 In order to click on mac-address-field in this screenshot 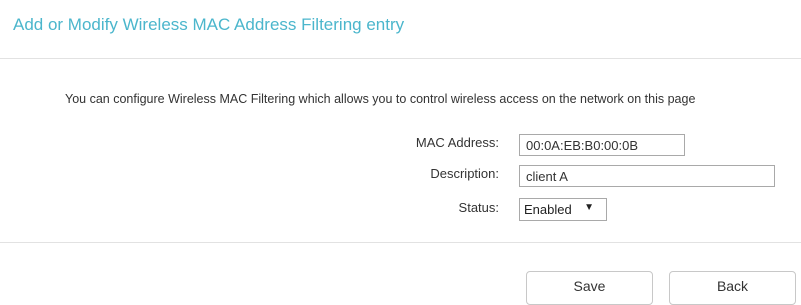, I will do `click(602, 145)`.